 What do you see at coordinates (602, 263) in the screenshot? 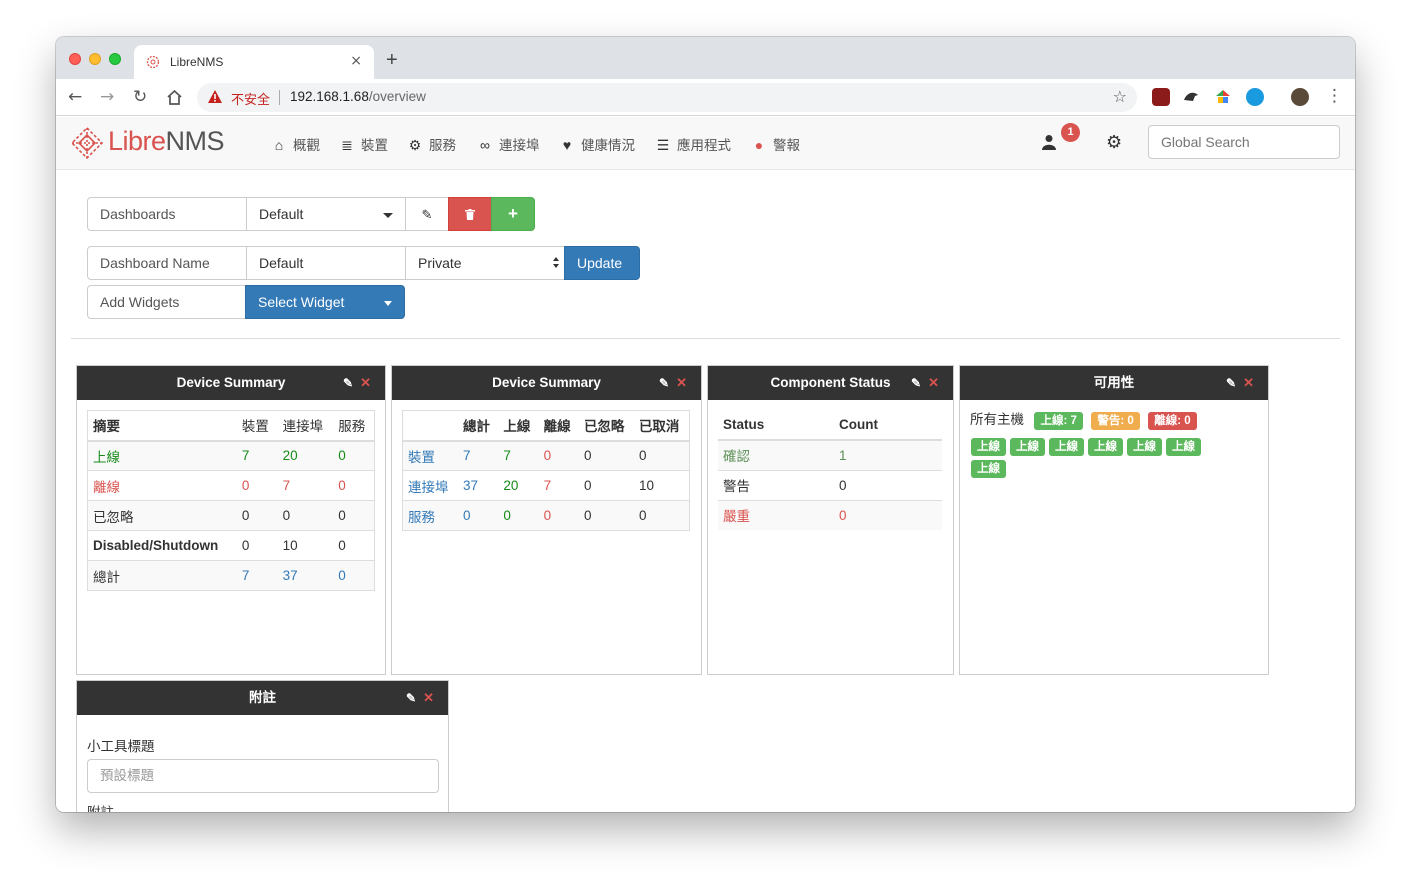
I see `update-button: Update` at bounding box center [602, 263].